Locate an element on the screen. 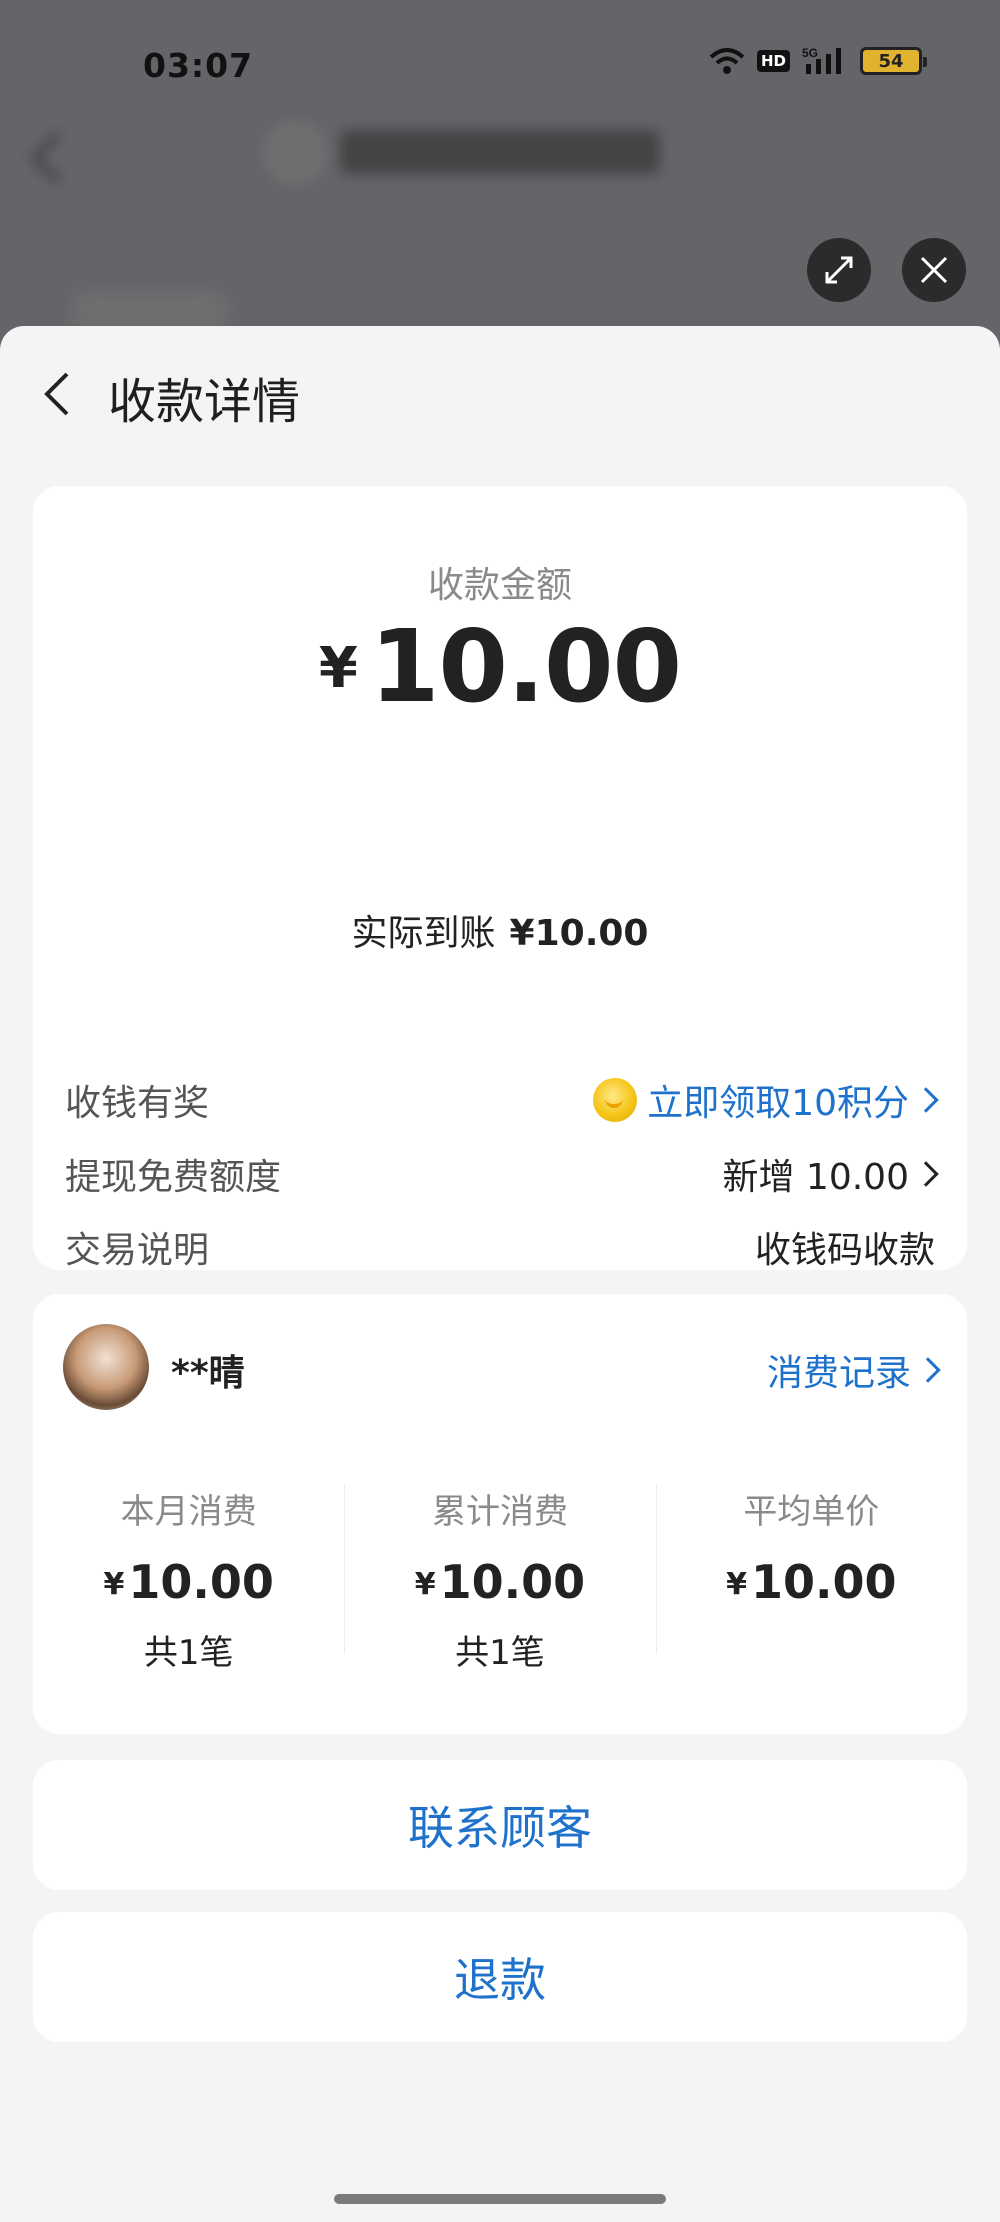 The width and height of the screenshot is (1000, 2222). actual-received-value: ¥10.00 is located at coordinates (579, 933).